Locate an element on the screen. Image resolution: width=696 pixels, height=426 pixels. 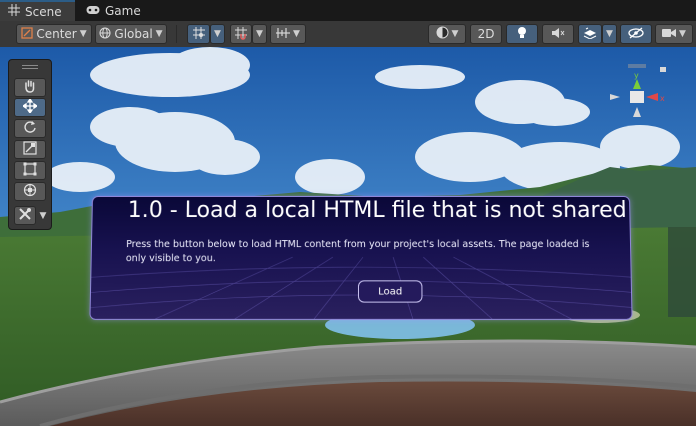
increment-snap-dropdown: ▼ is located at coordinates (259, 34).